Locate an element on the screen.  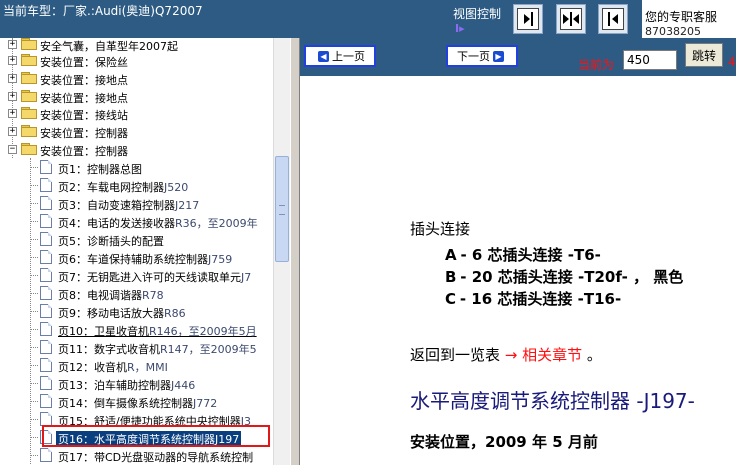
tree-page-item: 页2：车载电网控制器J520 is located at coordinates (136, 186).